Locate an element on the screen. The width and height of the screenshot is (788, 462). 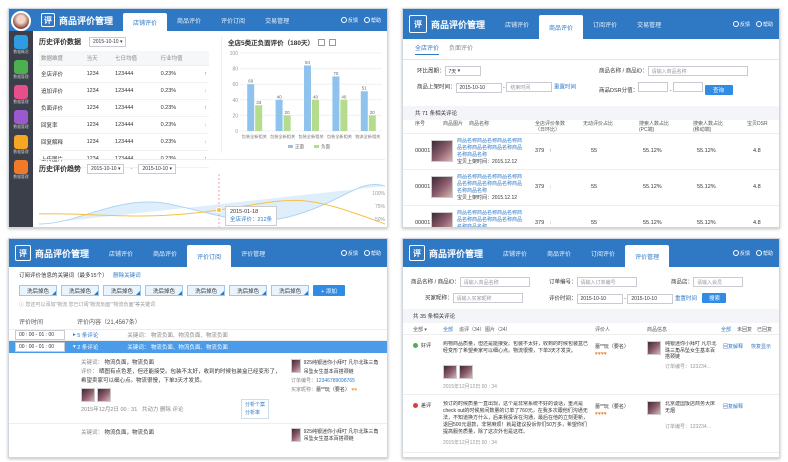
sidebar-item: 数据概况 is located at coordinates (21, 45).